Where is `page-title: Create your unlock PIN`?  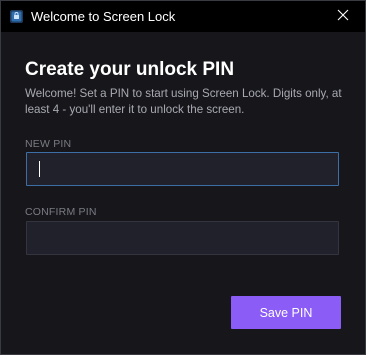 page-title: Create your unlock PIN is located at coordinates (130, 69).